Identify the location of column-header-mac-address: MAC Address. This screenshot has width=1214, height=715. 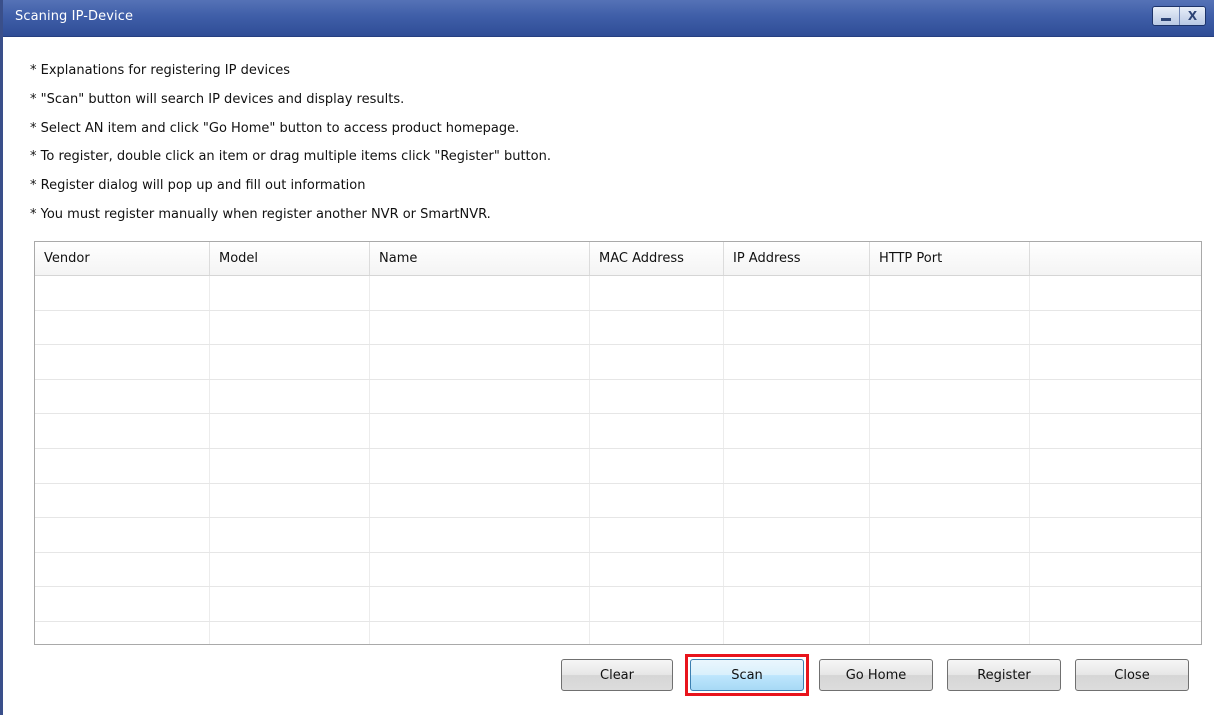
(657, 258).